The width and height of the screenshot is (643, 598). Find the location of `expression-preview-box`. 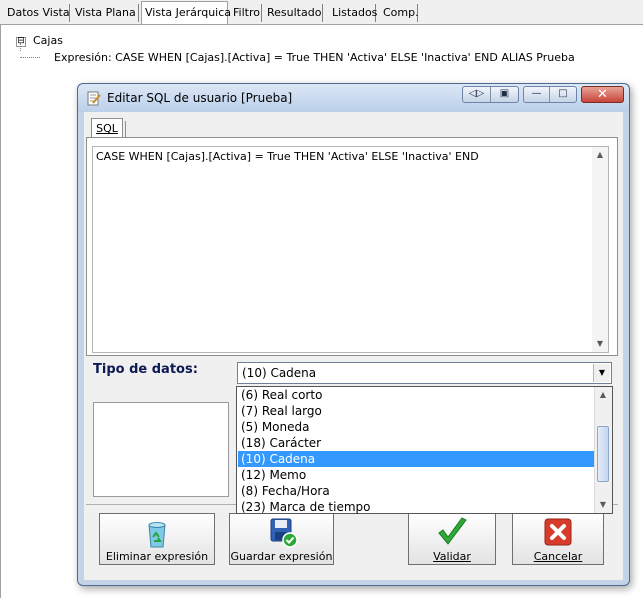

expression-preview-box is located at coordinates (161, 449).